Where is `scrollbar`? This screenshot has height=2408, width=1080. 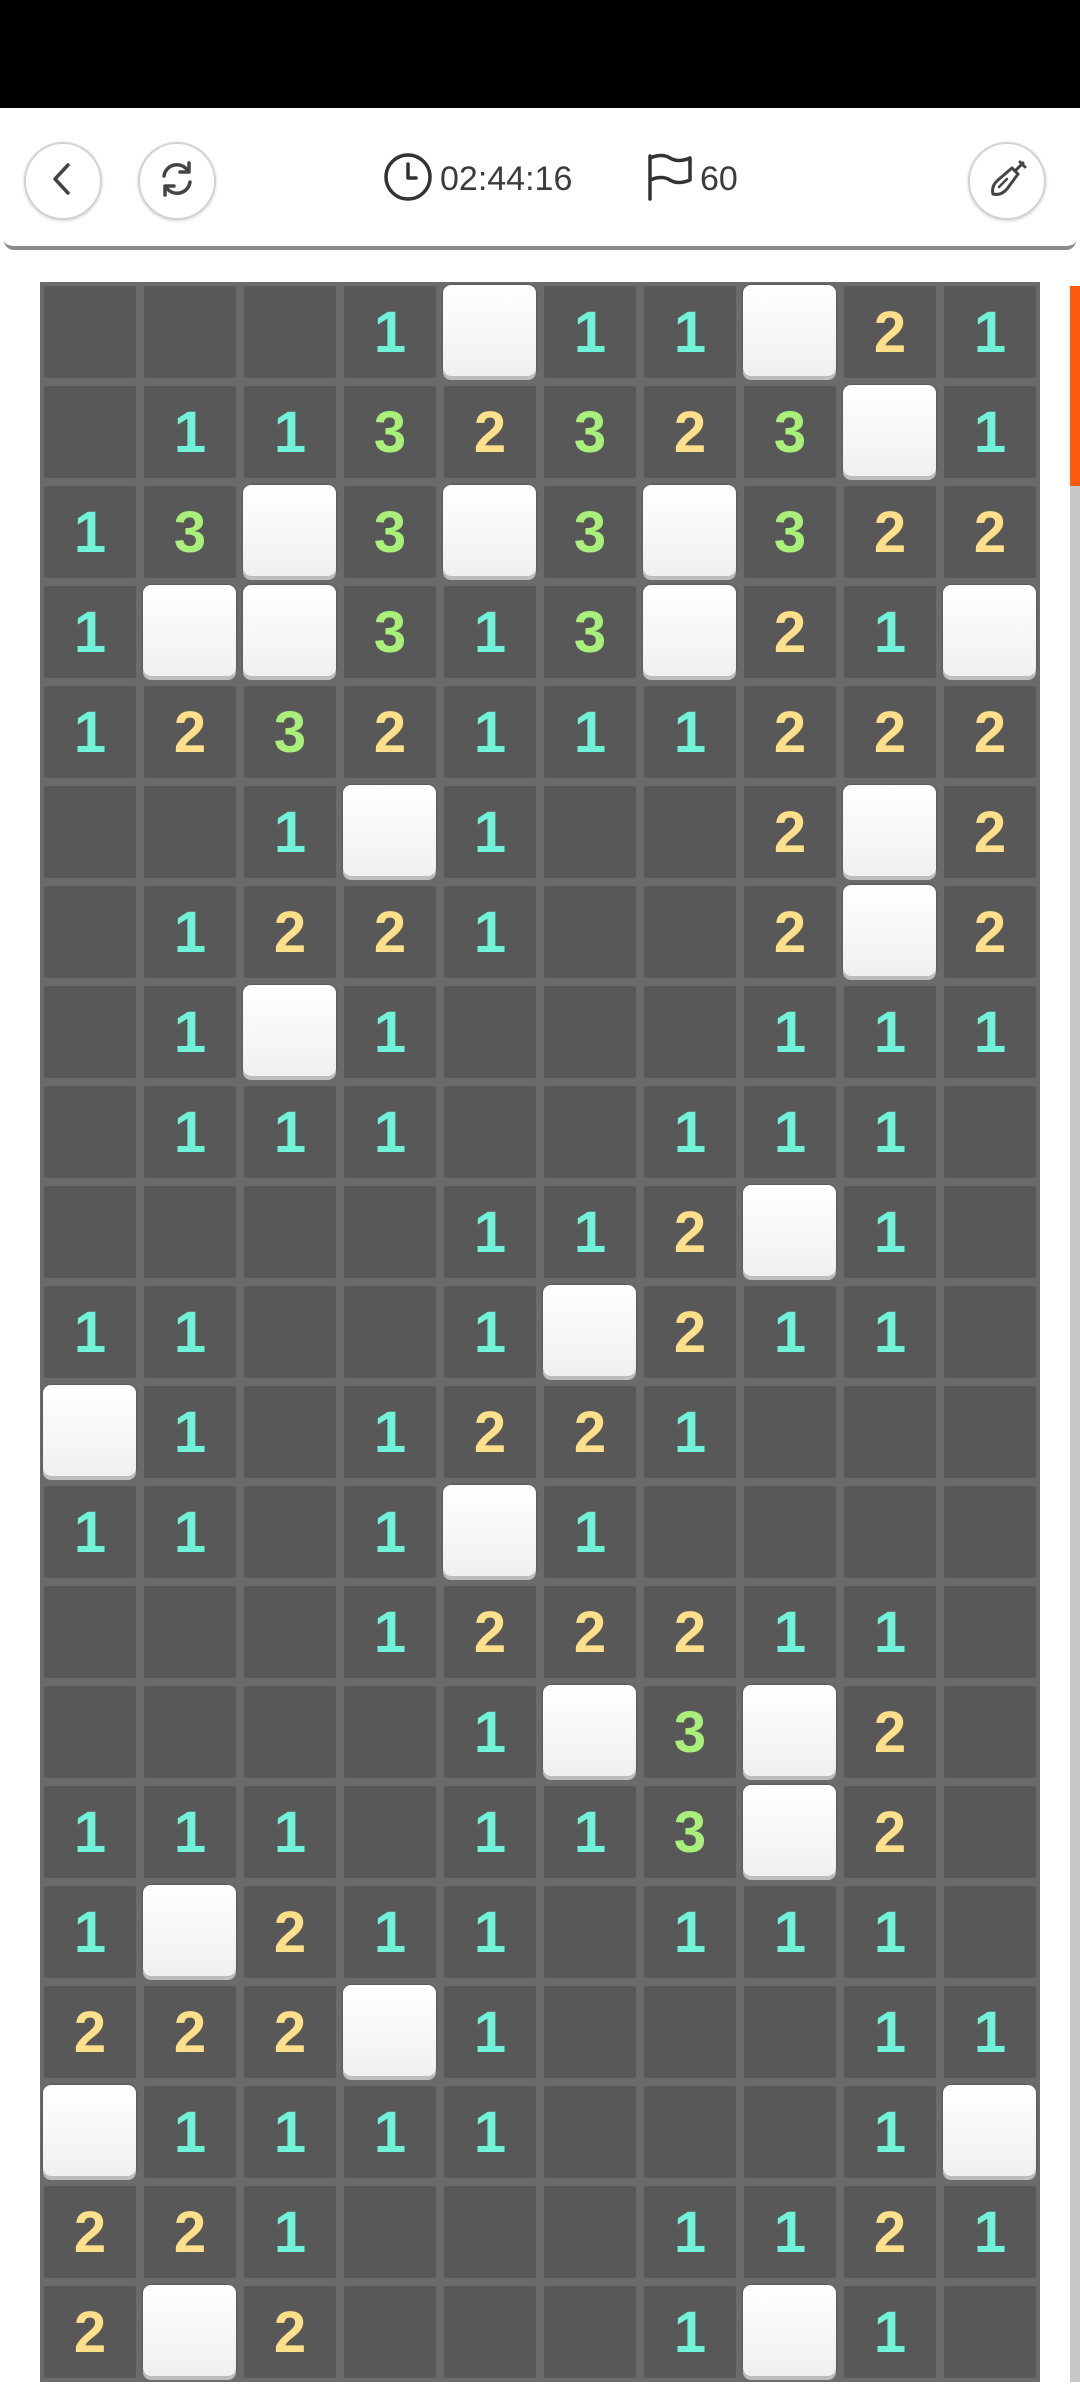 scrollbar is located at coordinates (1075, 1334).